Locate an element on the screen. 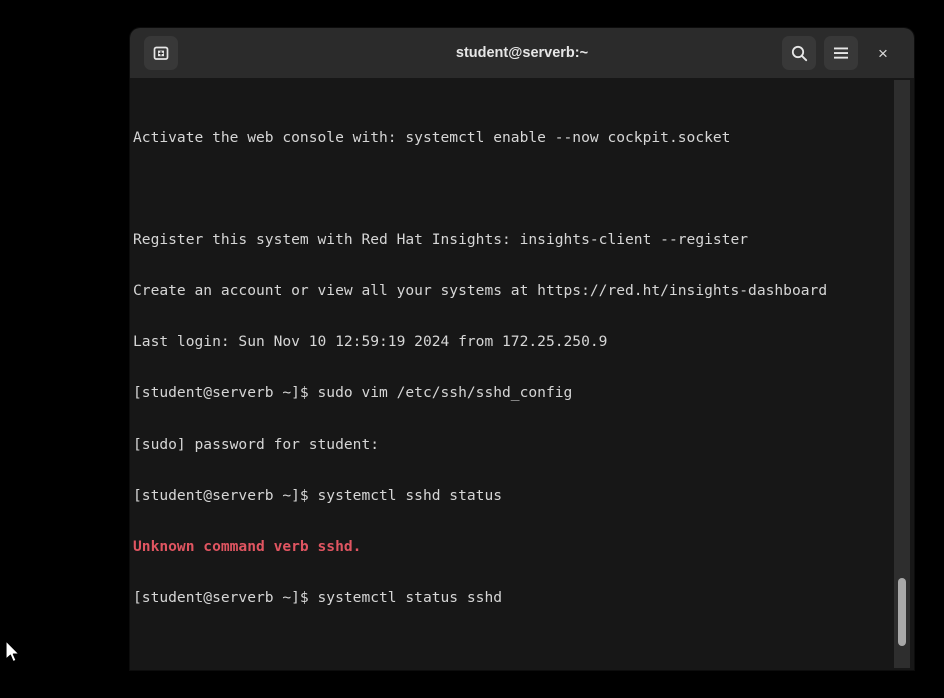  terminal-line-error: Unknown command verb sshd. is located at coordinates (247, 546).